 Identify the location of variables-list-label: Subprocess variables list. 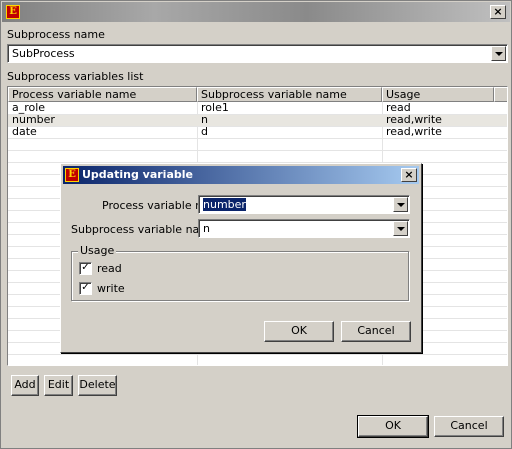
(75, 76).